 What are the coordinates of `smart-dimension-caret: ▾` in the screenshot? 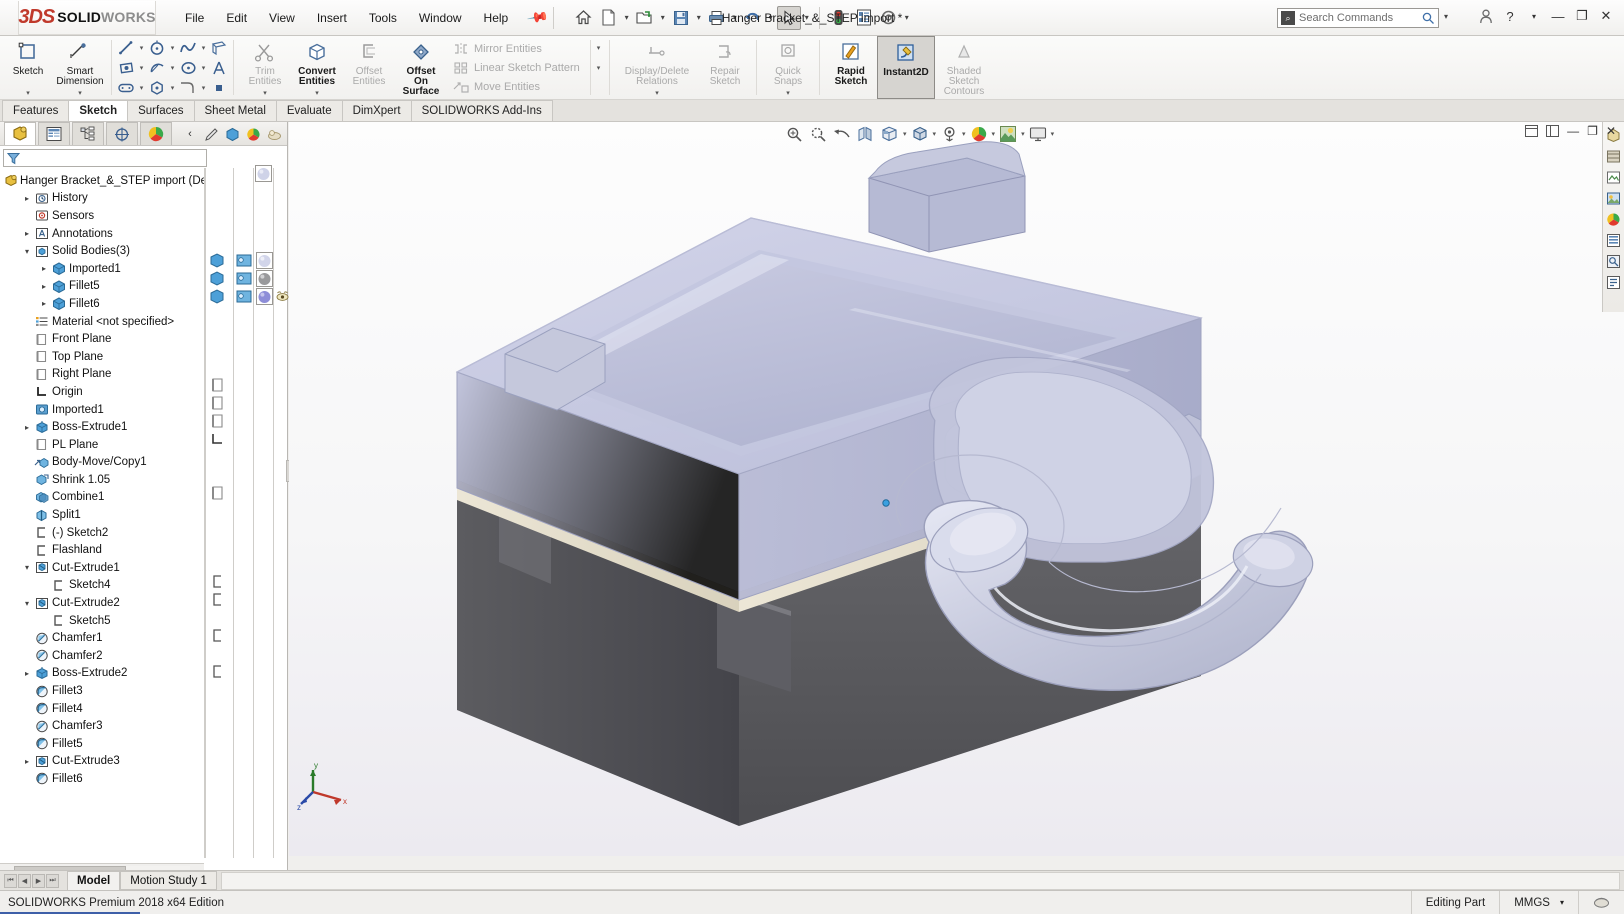 It's located at (80, 94).